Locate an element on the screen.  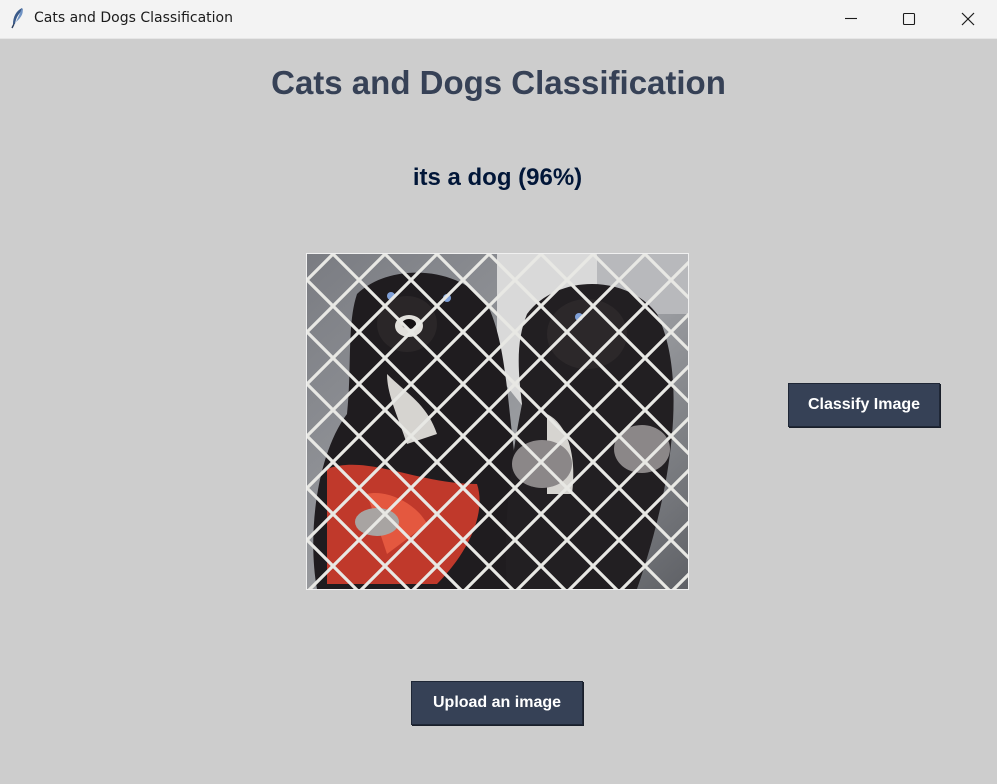
maximize-button is located at coordinates (909, 19).